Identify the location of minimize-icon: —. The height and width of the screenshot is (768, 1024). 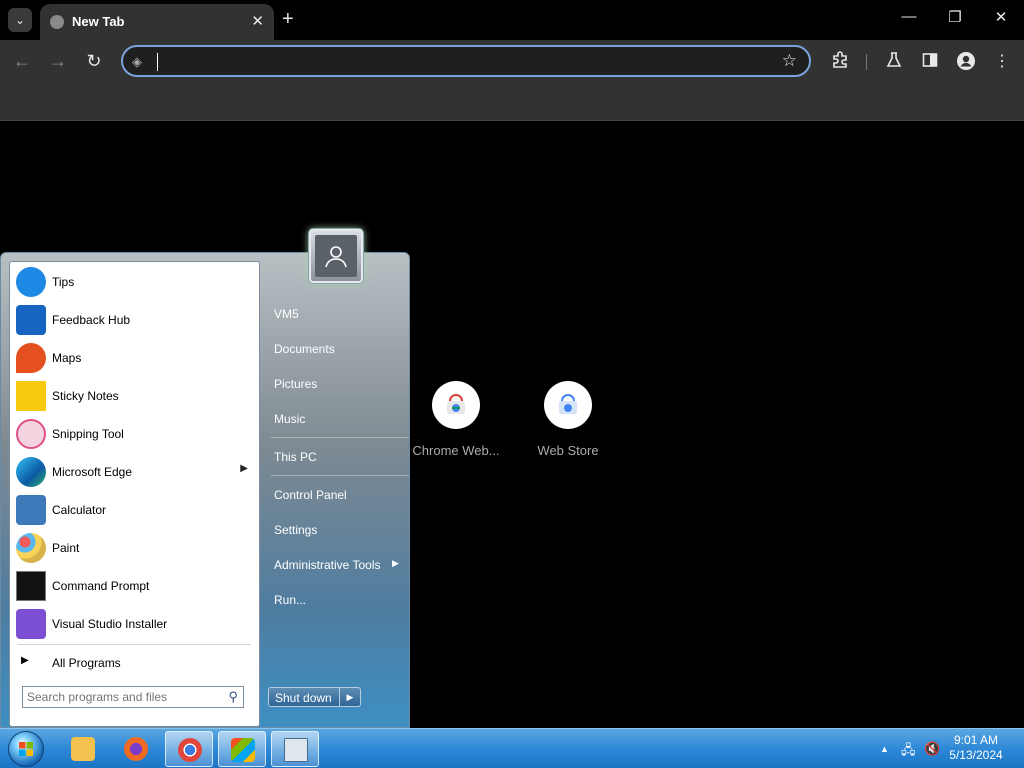
(909, 16).